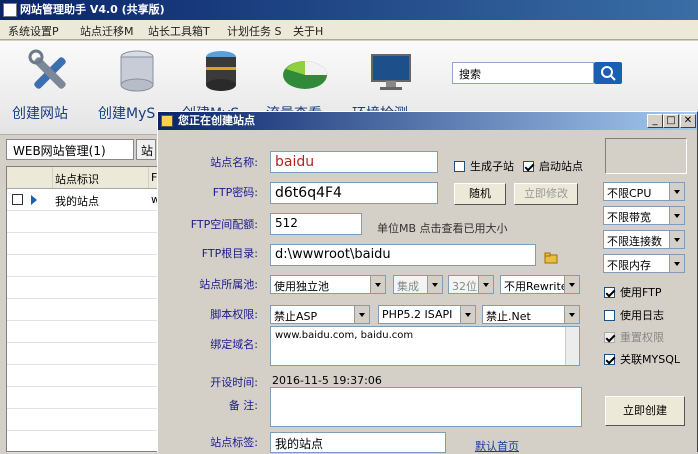 This screenshot has width=698, height=454. What do you see at coordinates (229, 253) in the screenshot?
I see `ftp-root-label: FTP根目录:` at bounding box center [229, 253].